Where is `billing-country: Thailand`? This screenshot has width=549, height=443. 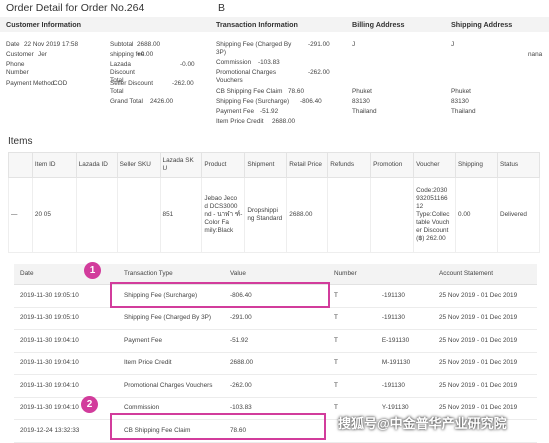 billing-country: Thailand is located at coordinates (364, 111).